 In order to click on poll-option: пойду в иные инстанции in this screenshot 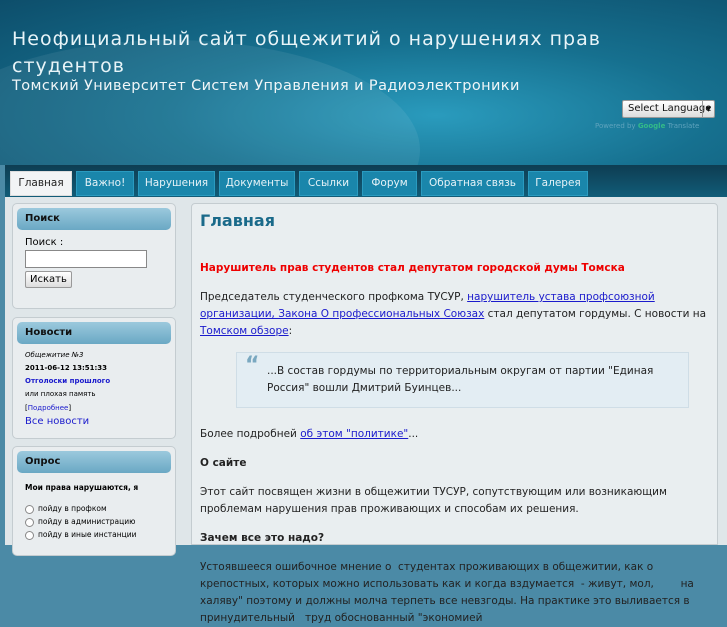, I will do `click(100, 534)`.